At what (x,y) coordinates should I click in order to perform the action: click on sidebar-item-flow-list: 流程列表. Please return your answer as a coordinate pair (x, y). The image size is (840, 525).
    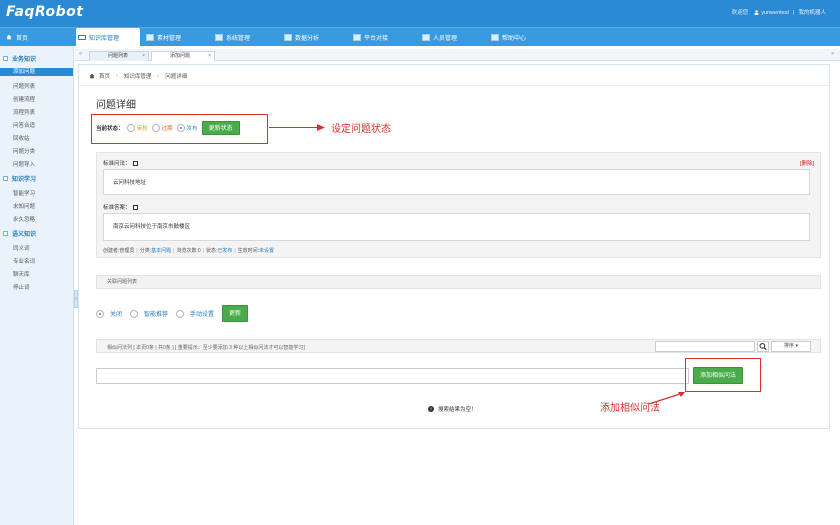
    Looking at the image, I should click on (24, 112).